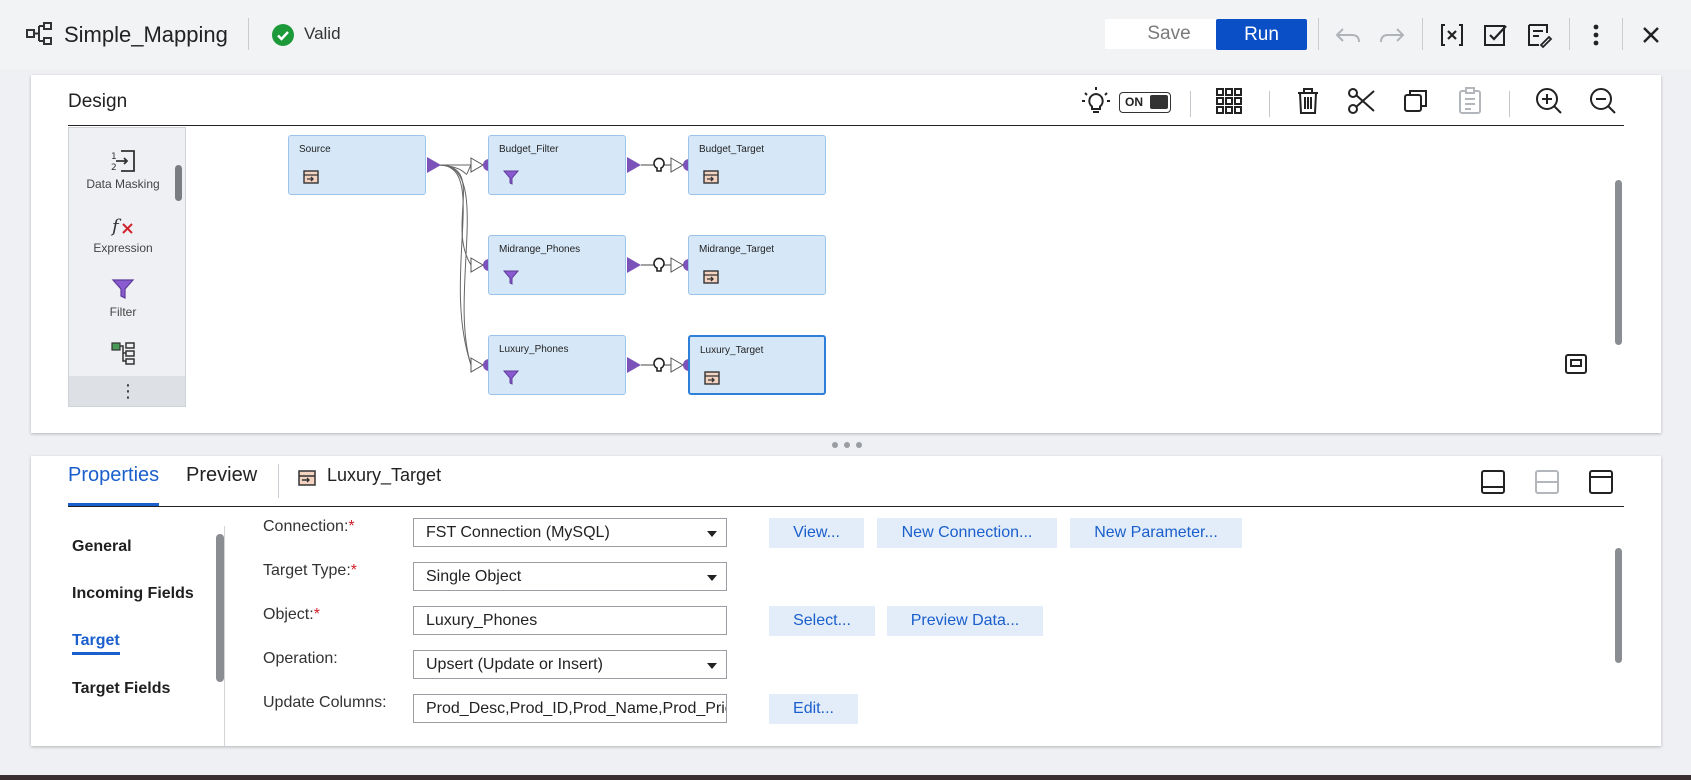  What do you see at coordinates (1539, 35) in the screenshot?
I see `mapping-properties-icon` at bounding box center [1539, 35].